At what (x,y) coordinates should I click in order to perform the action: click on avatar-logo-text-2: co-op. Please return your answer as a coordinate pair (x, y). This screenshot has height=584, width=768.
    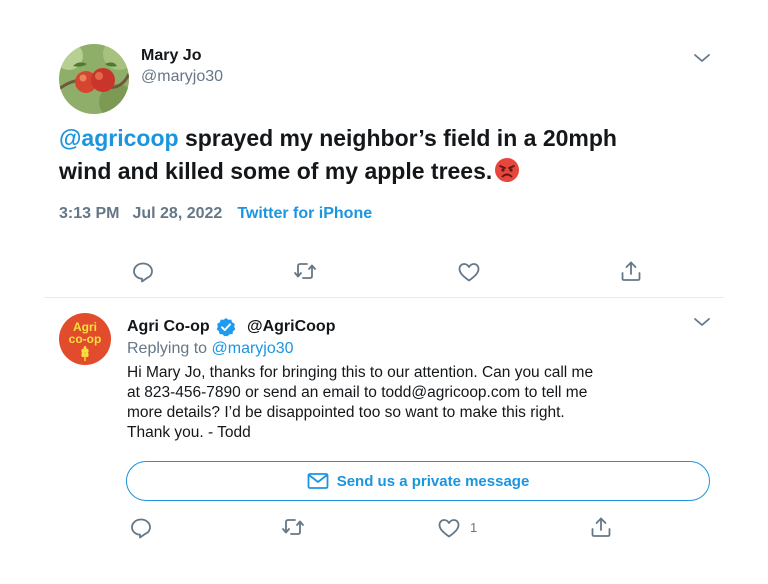
    Looking at the image, I should click on (85, 339).